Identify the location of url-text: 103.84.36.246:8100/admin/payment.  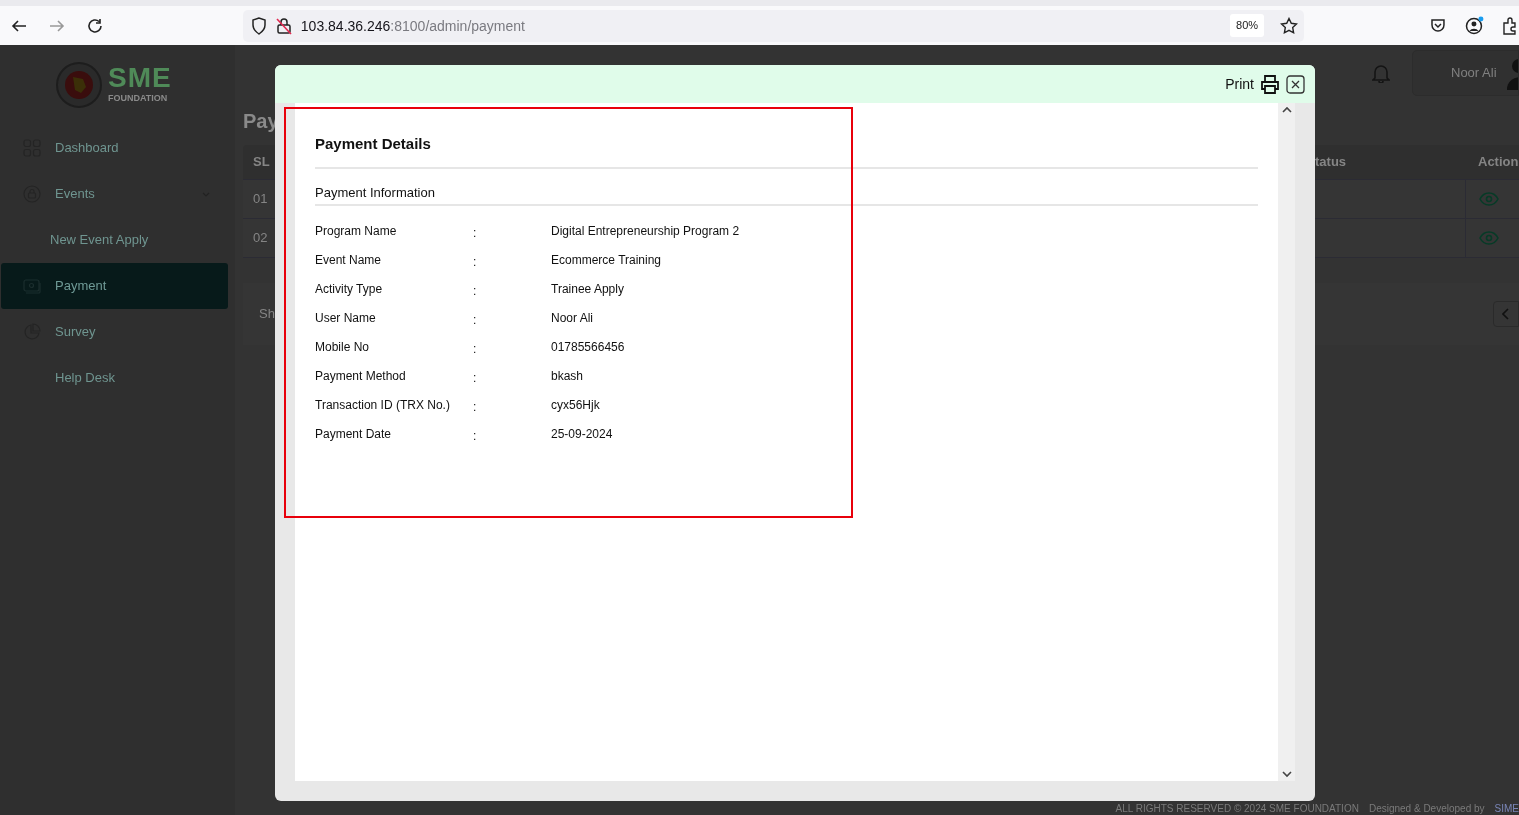
(412, 26).